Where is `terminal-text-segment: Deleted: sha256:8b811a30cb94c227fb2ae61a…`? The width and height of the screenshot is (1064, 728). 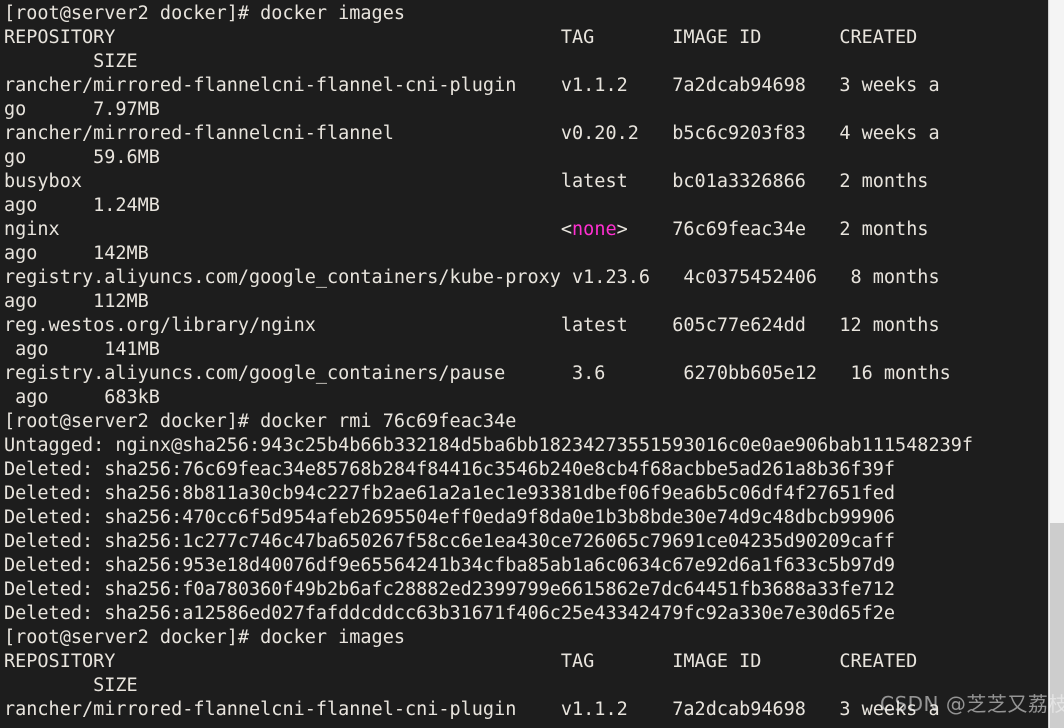
terminal-text-segment: Deleted: sha256:8b811a30cb94c227fb2ae61a… is located at coordinates (450, 493).